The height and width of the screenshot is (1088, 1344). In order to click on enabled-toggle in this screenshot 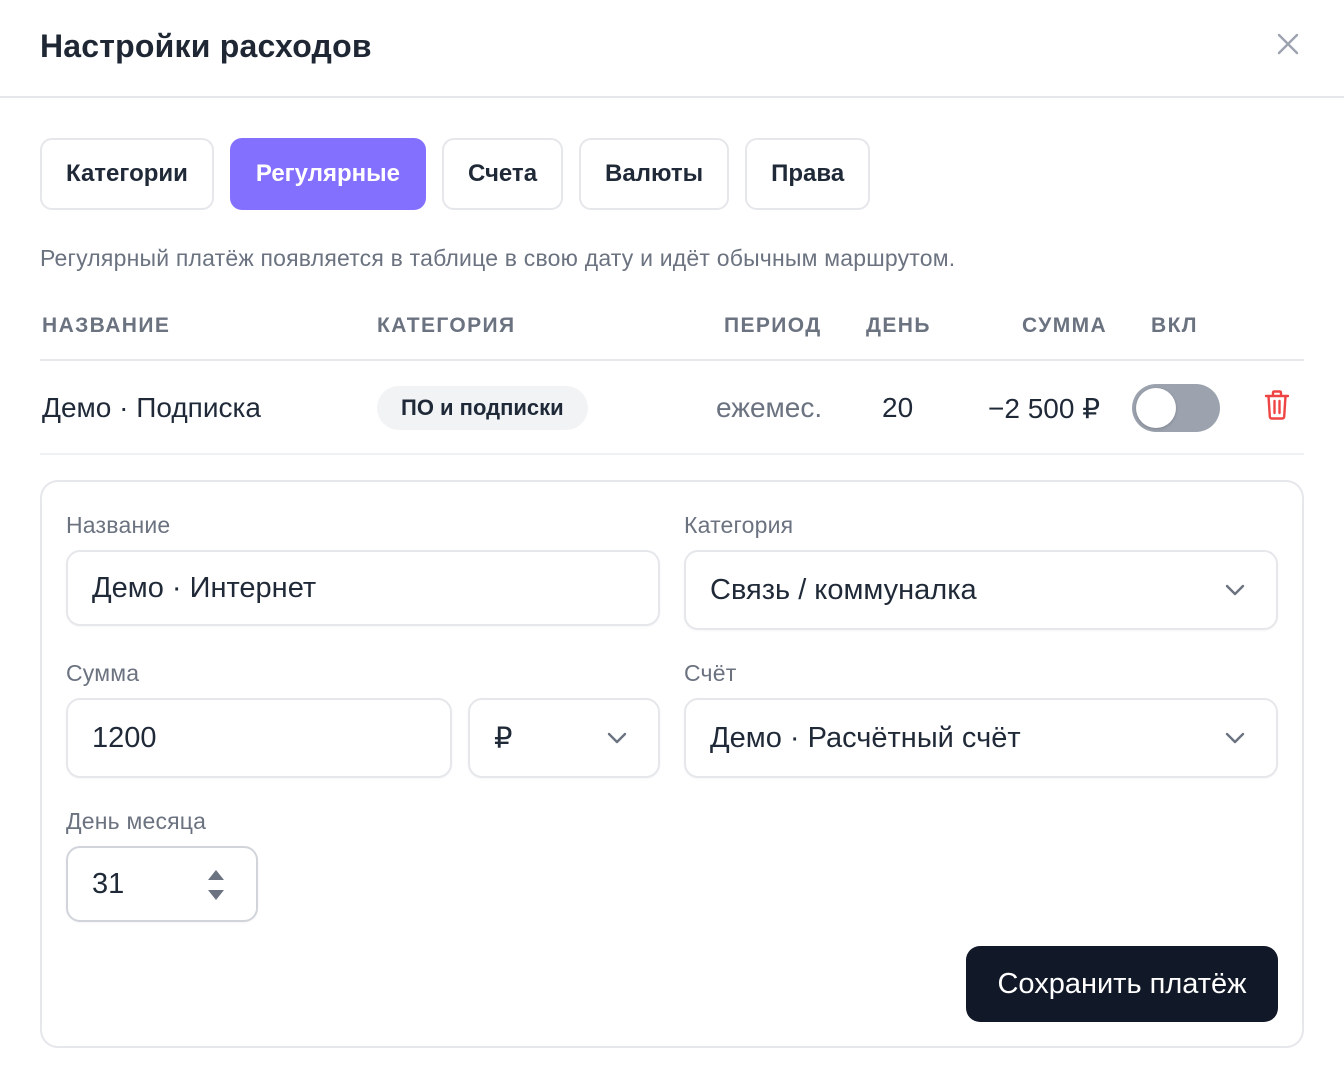, I will do `click(1176, 408)`.